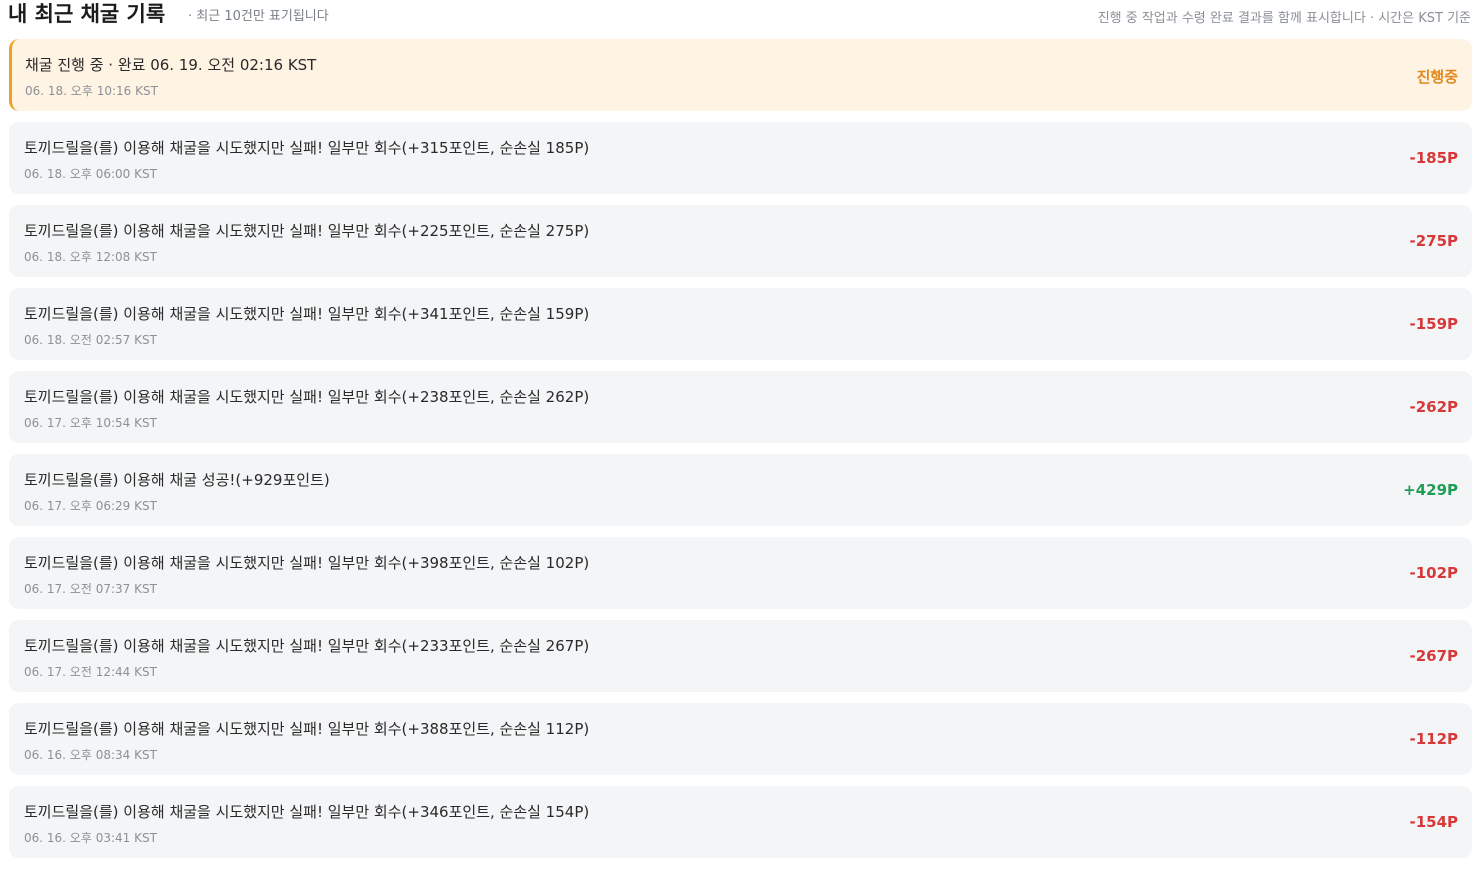 This screenshot has height=869, width=1473. Describe the element at coordinates (90, 672) in the screenshot. I see `record-time: 06. 17. 오전 12:44 KST` at that location.